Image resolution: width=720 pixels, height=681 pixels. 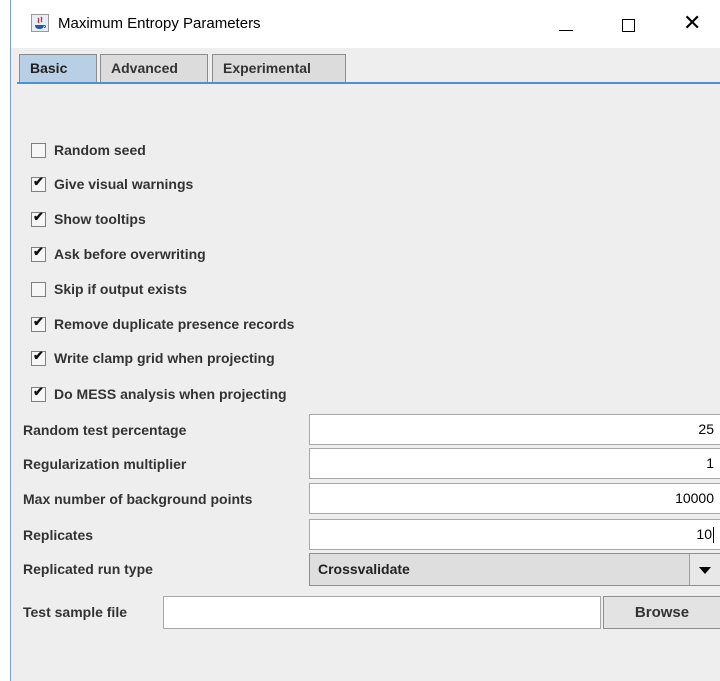 I want to click on select-value: Crossvalidate, so click(x=364, y=569).